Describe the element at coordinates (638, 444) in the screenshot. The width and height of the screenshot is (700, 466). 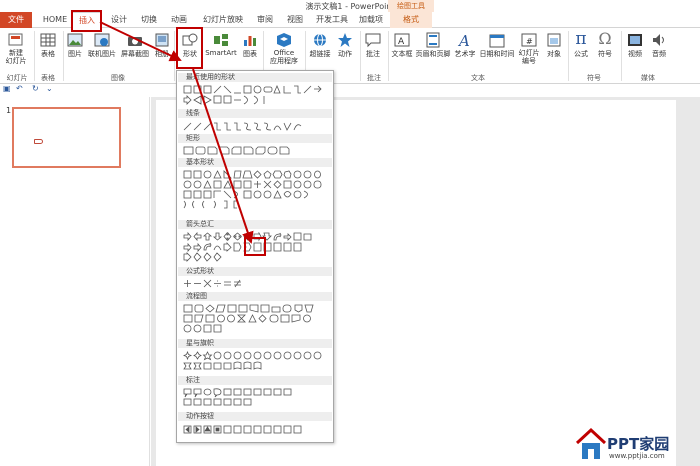
I see `brand-name: PPT家园` at that location.